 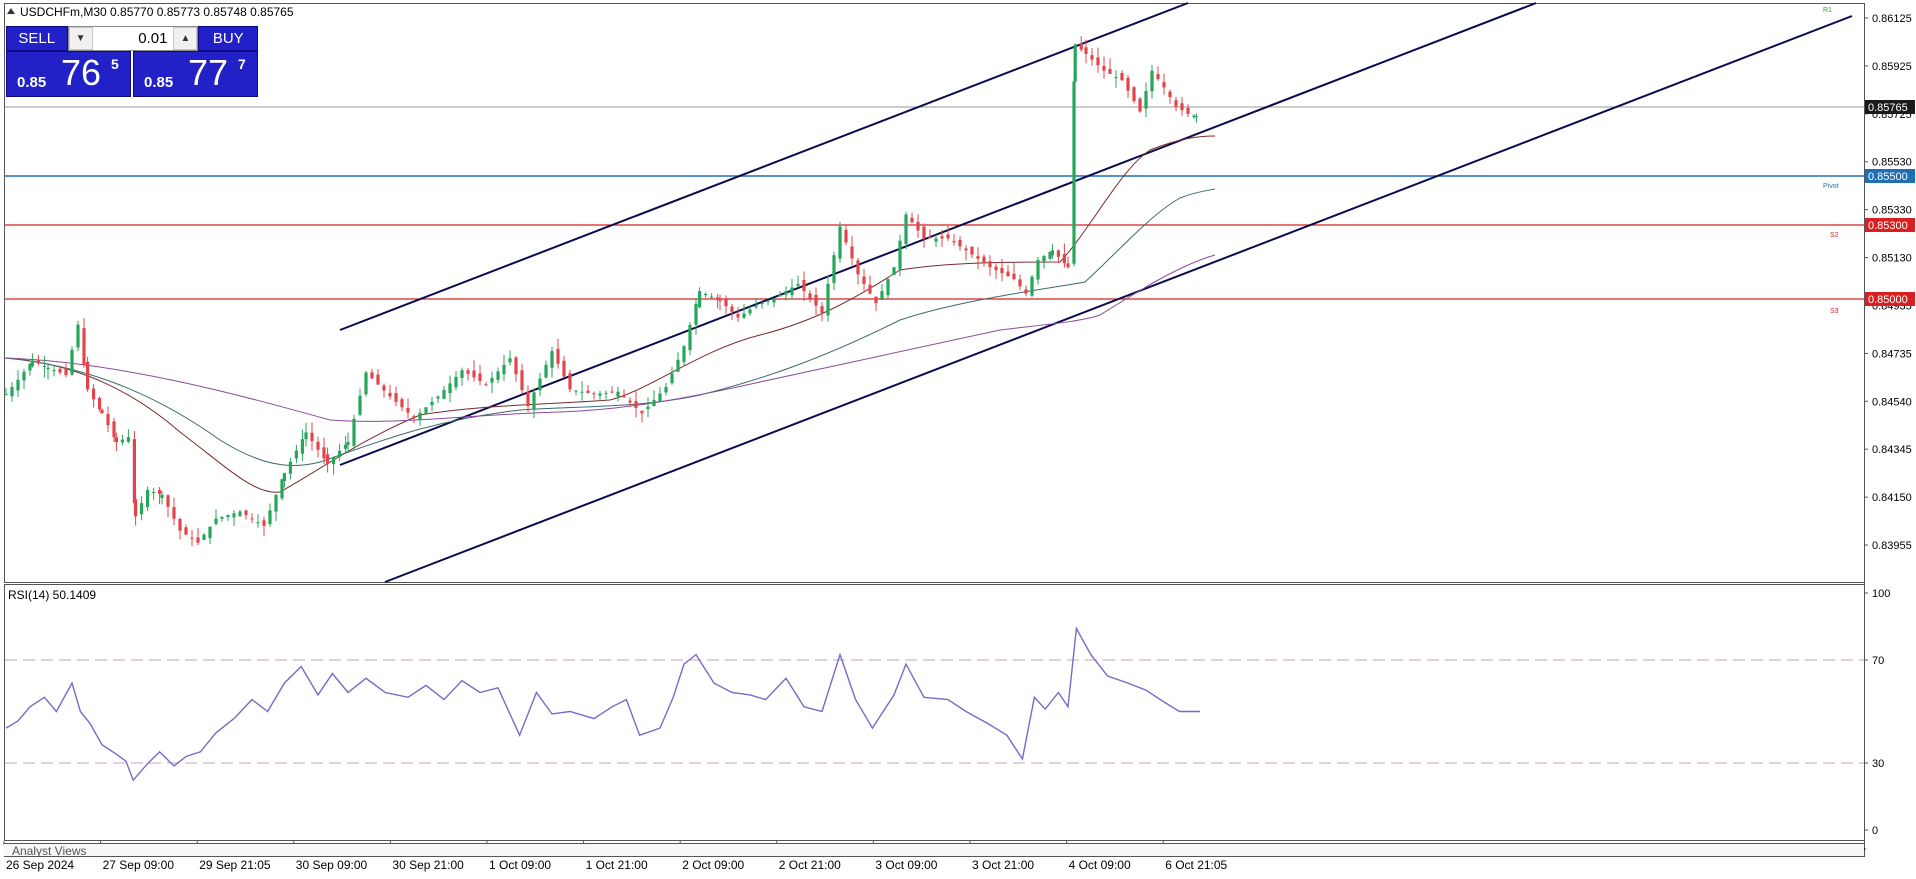 I want to click on ask-price-quote: 0.85 77 7, so click(x=195, y=74).